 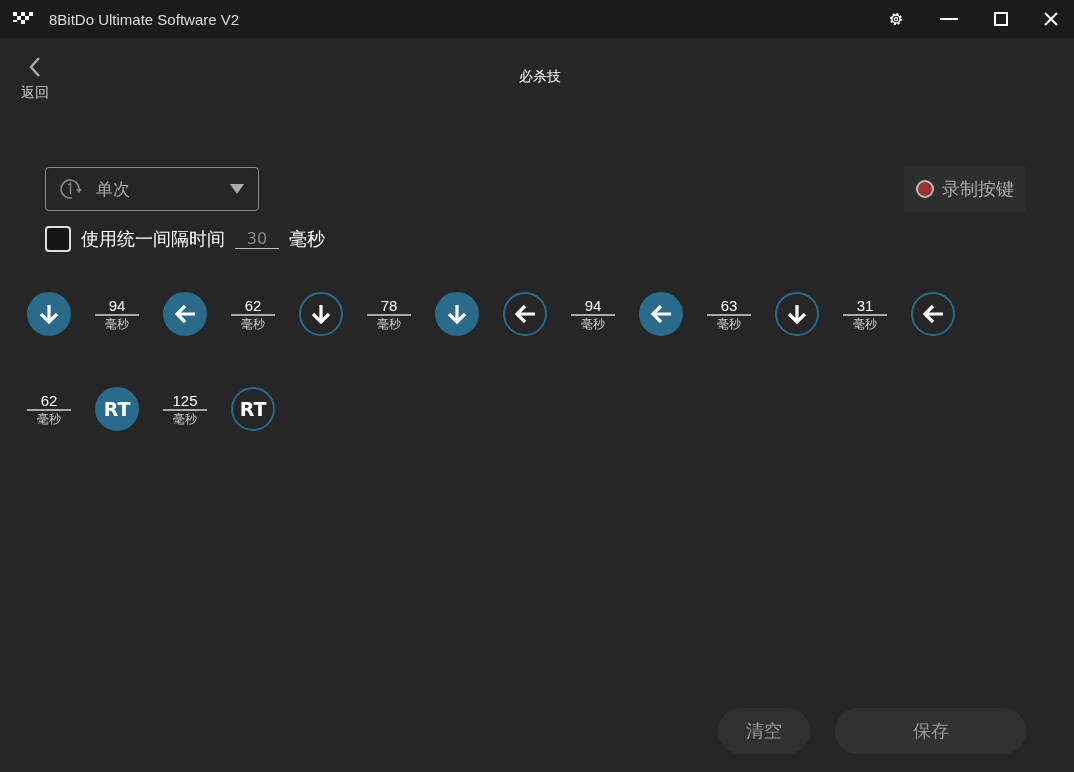 I want to click on delay-value: 63, so click(x=729, y=306).